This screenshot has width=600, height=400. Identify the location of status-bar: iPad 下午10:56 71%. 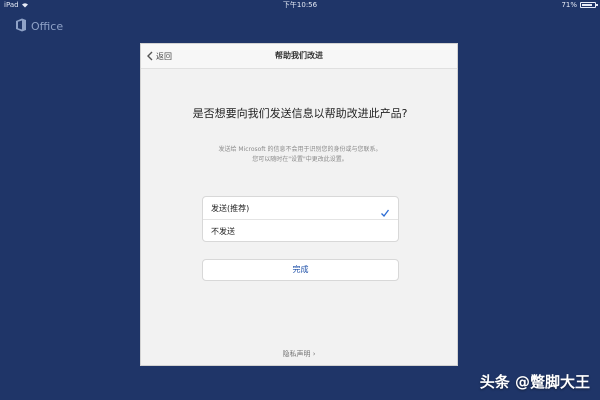
(300, 5).